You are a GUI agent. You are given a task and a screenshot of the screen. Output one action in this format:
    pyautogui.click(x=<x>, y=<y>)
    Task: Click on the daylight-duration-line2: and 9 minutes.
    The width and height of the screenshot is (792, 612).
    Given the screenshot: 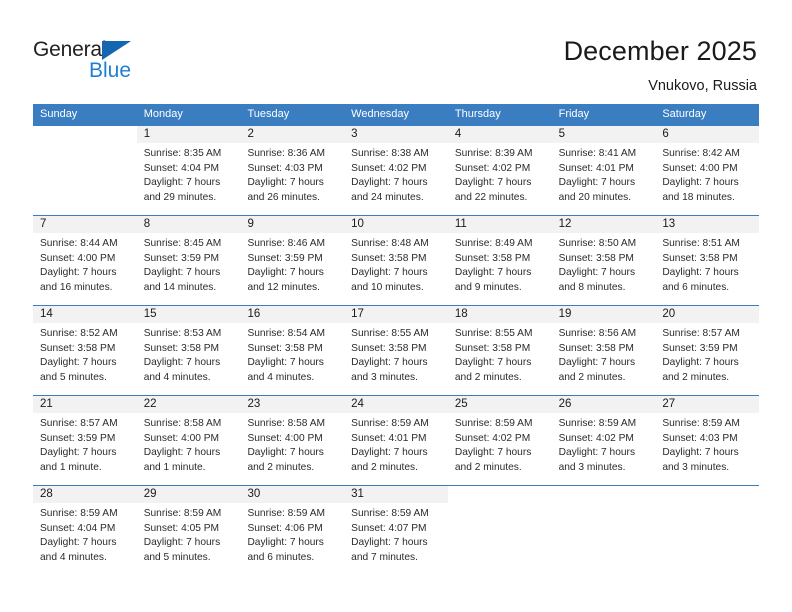 What is the action you would take?
    pyautogui.click(x=488, y=287)
    